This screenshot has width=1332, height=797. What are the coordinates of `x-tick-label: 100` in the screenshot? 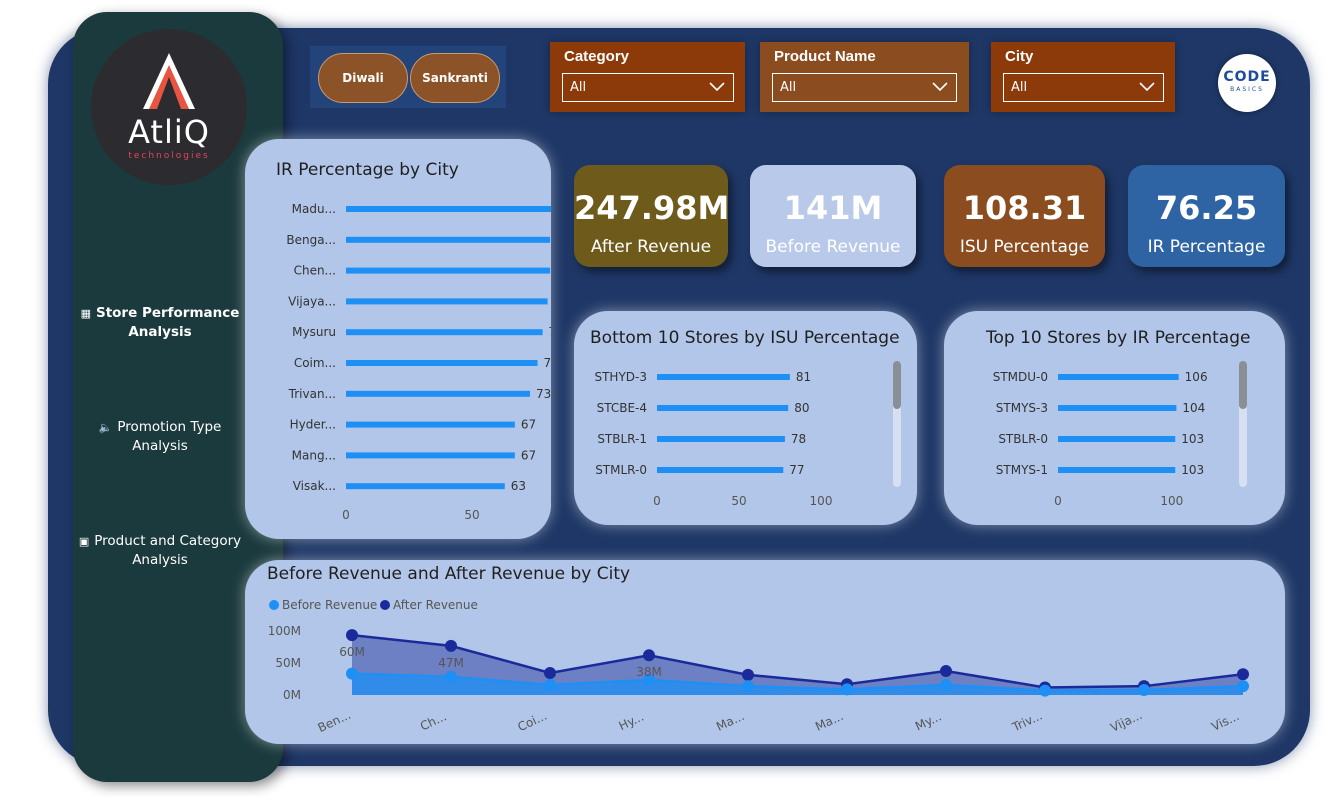 It's located at (1171, 501).